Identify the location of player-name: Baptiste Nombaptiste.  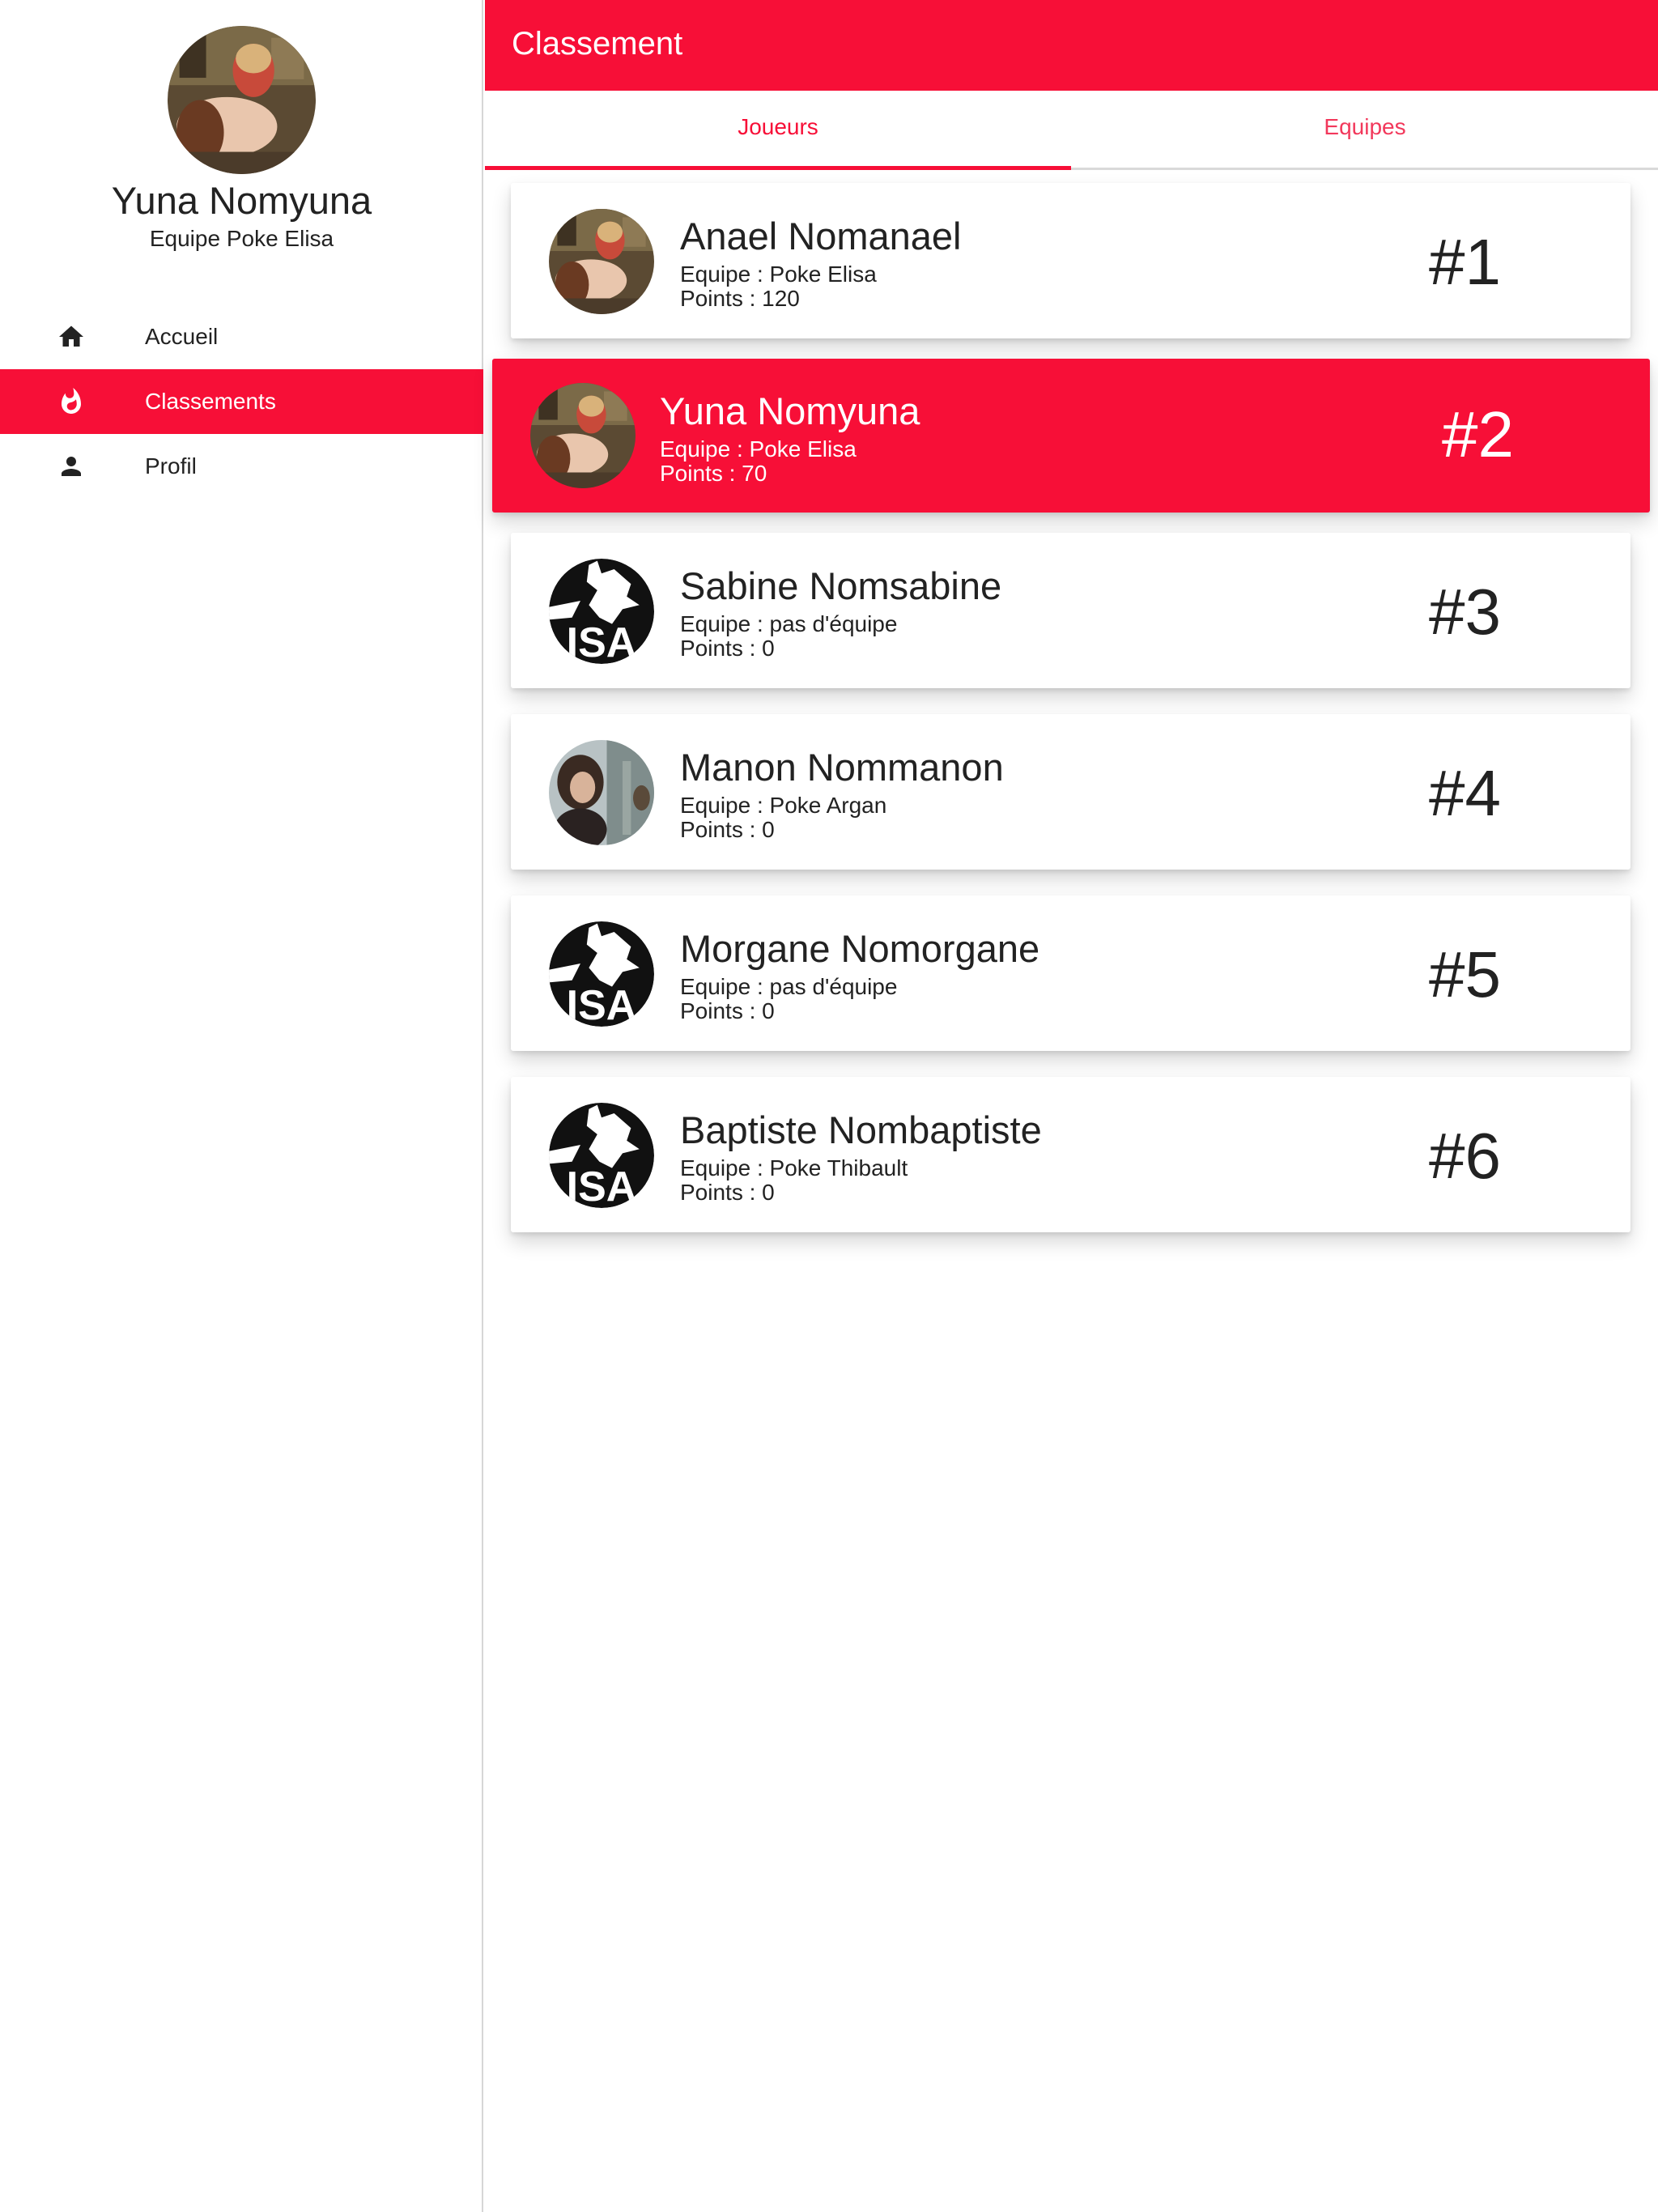
(861, 1129).